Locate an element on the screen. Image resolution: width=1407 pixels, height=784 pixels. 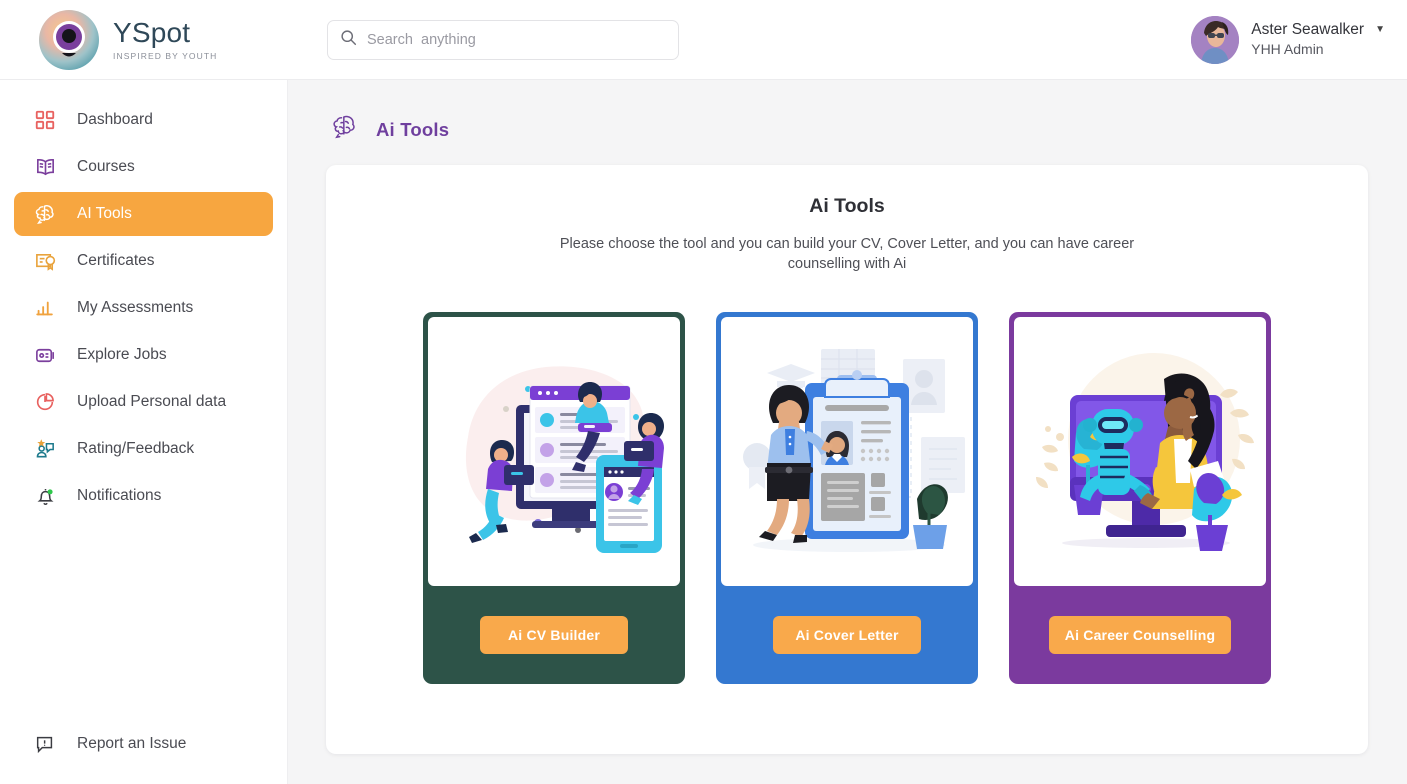
user-meta: Aster Seawalker ▼ YHH Admin is located at coordinates (1318, 39).